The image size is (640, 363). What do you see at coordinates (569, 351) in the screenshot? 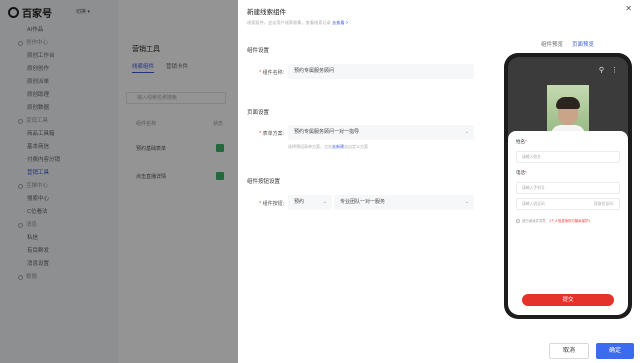
I see `cancel-button: 取消` at bounding box center [569, 351].